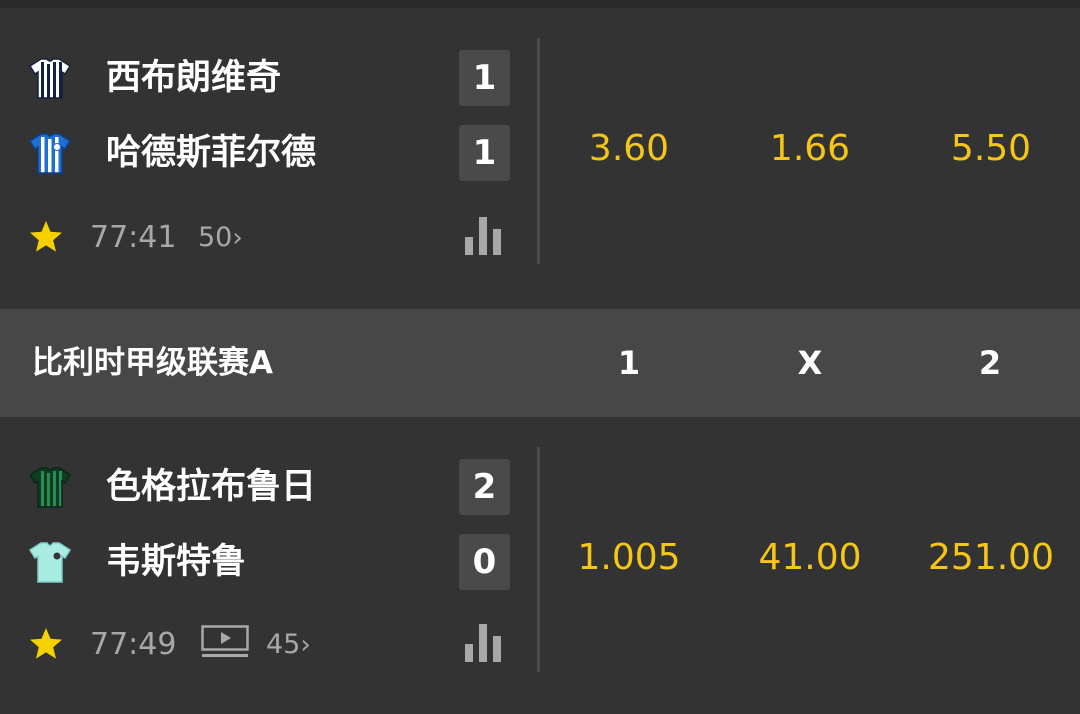  Describe the element at coordinates (540, 4) in the screenshot. I see `top-divider` at that location.